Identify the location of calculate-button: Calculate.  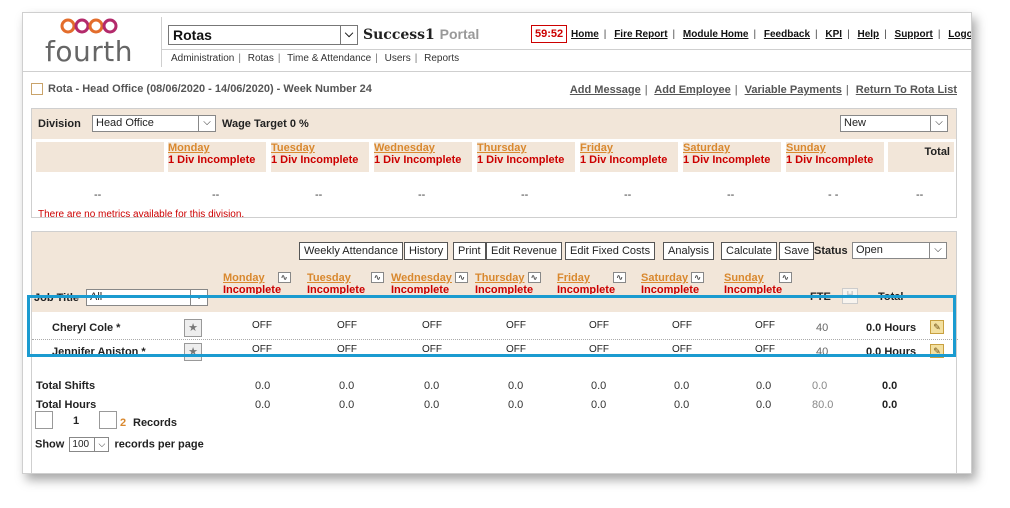
(749, 251).